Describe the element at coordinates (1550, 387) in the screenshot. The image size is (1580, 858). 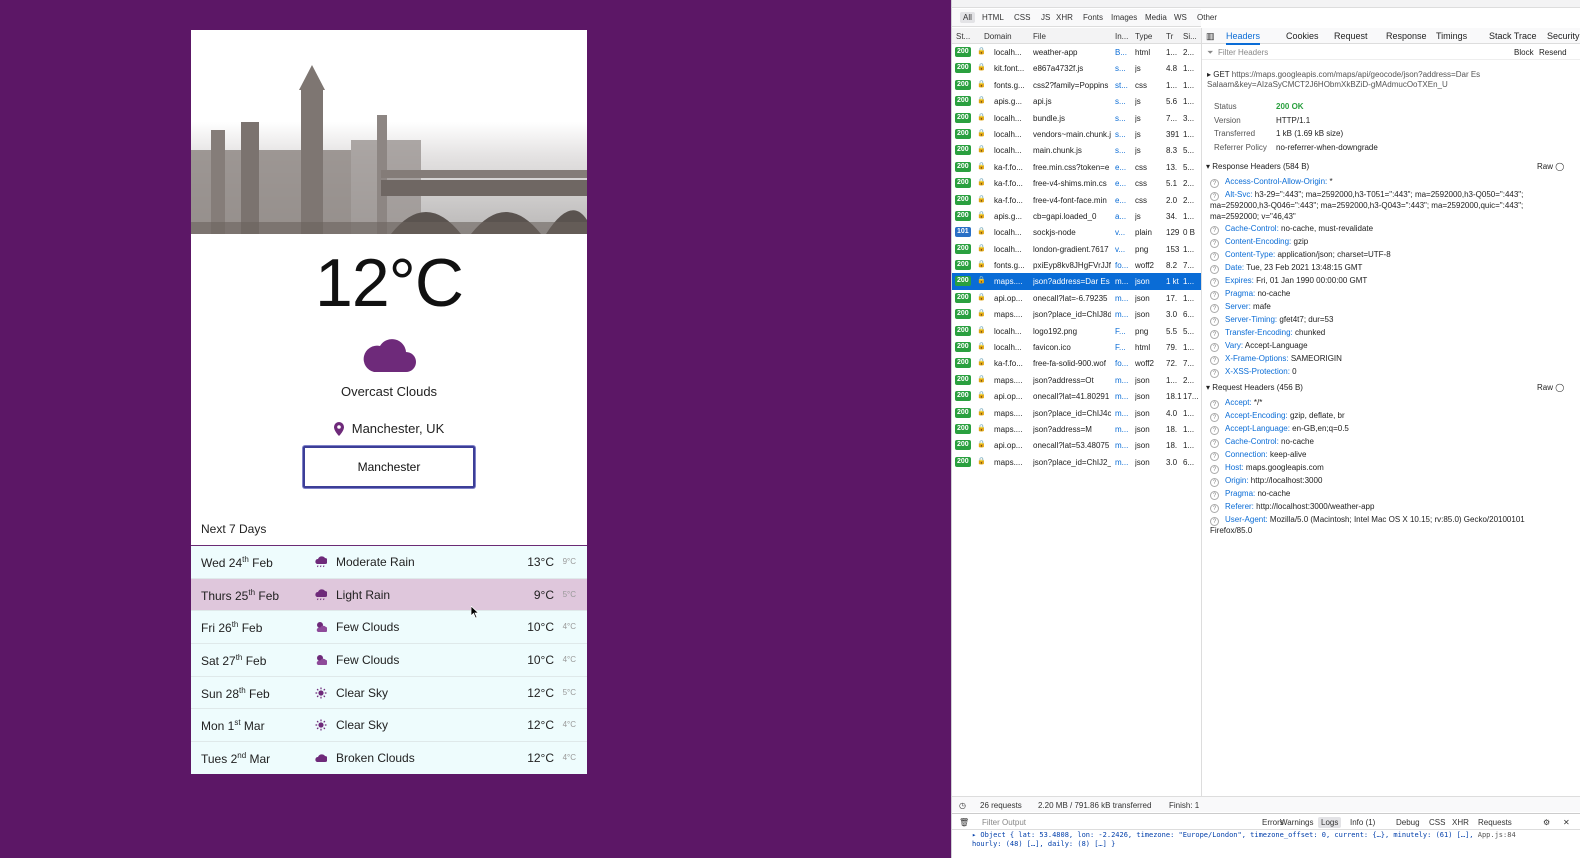
I see `raw-toggle-request: Raw ◯` at that location.